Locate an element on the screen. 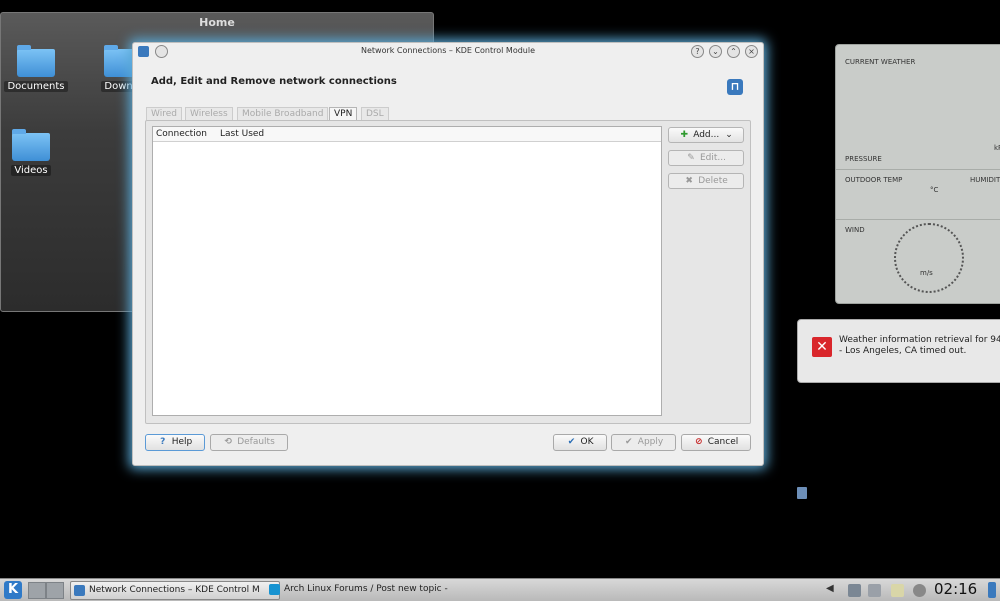 The width and height of the screenshot is (1000, 601). current-weather-label: CURRENT WEATHER is located at coordinates (880, 62).